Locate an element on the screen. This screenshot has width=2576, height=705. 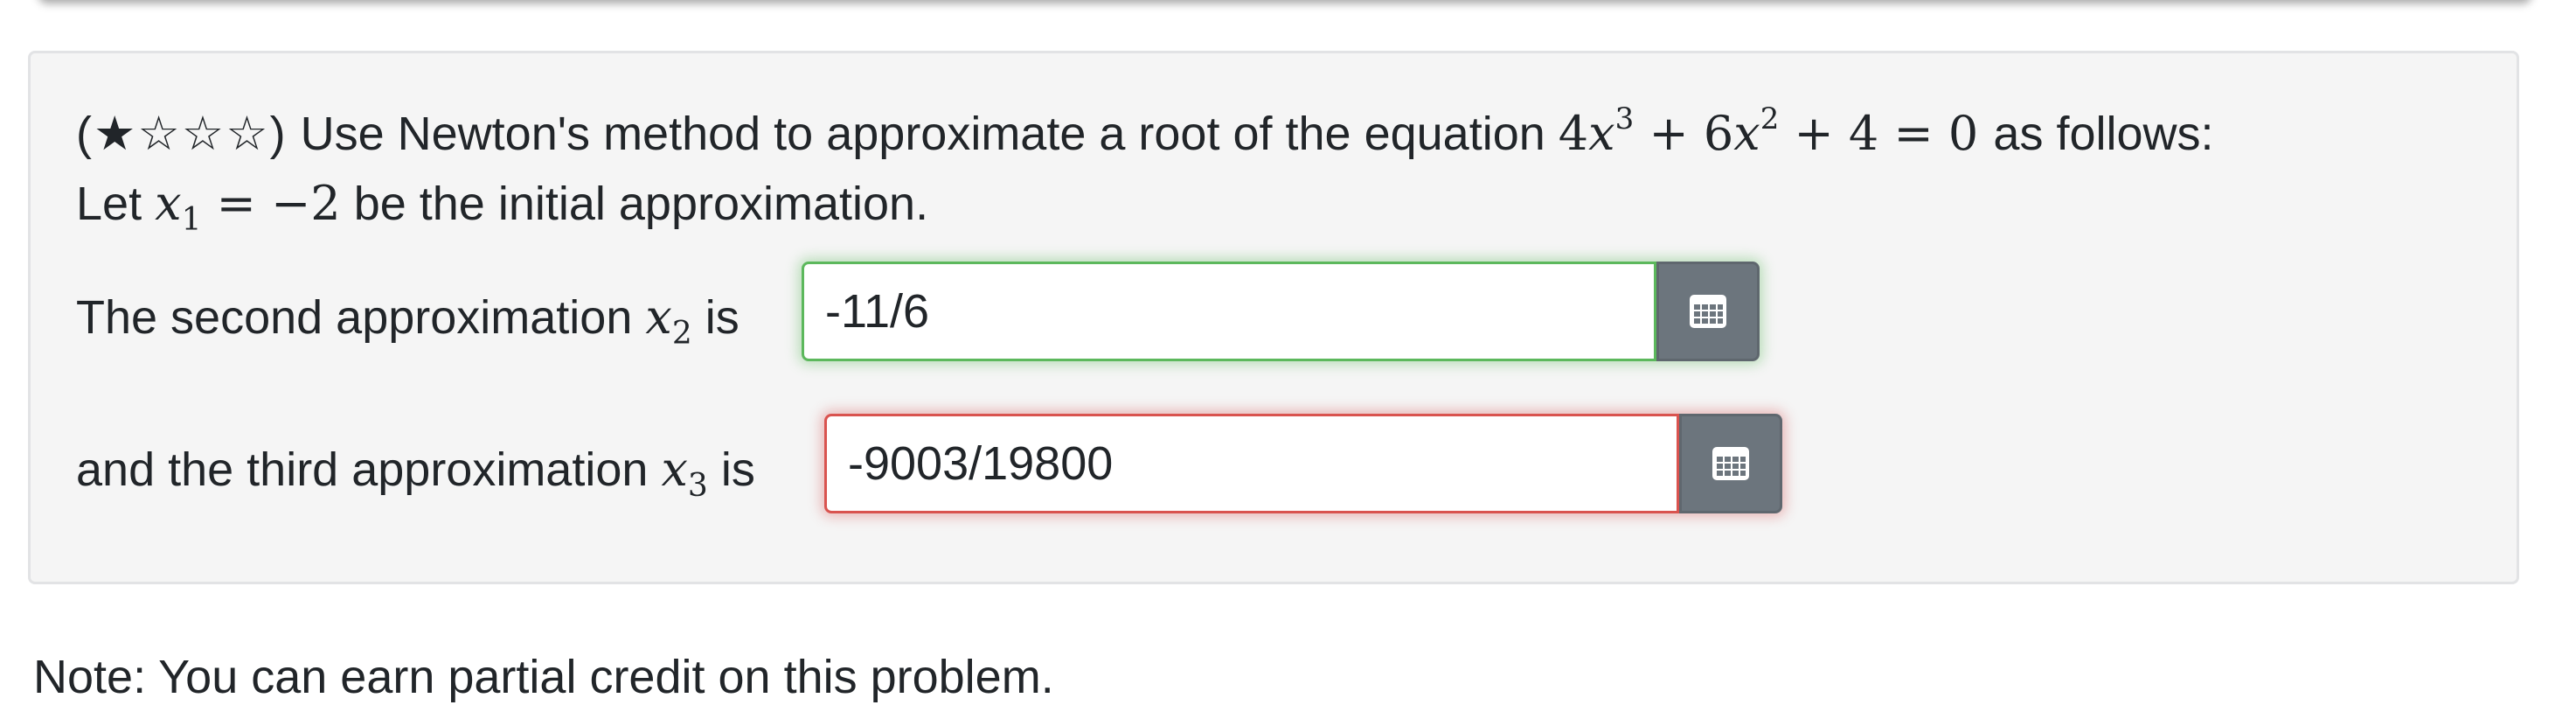
answer-group-second is located at coordinates (1281, 311).